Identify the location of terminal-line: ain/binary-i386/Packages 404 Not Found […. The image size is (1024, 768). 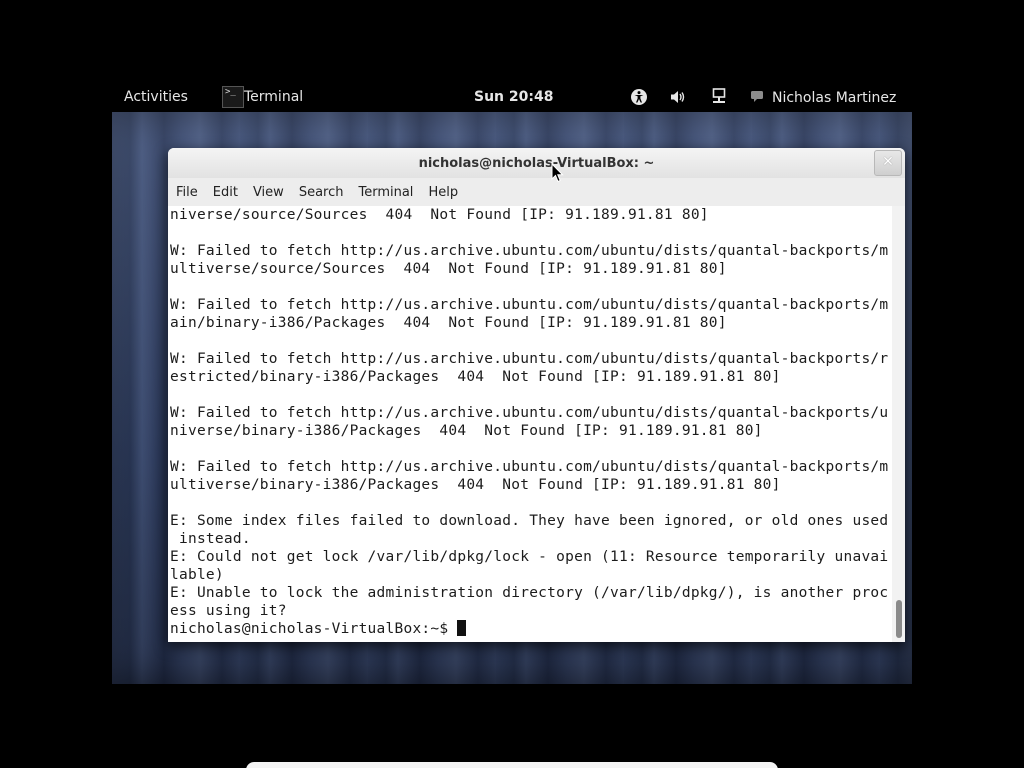
(448, 323).